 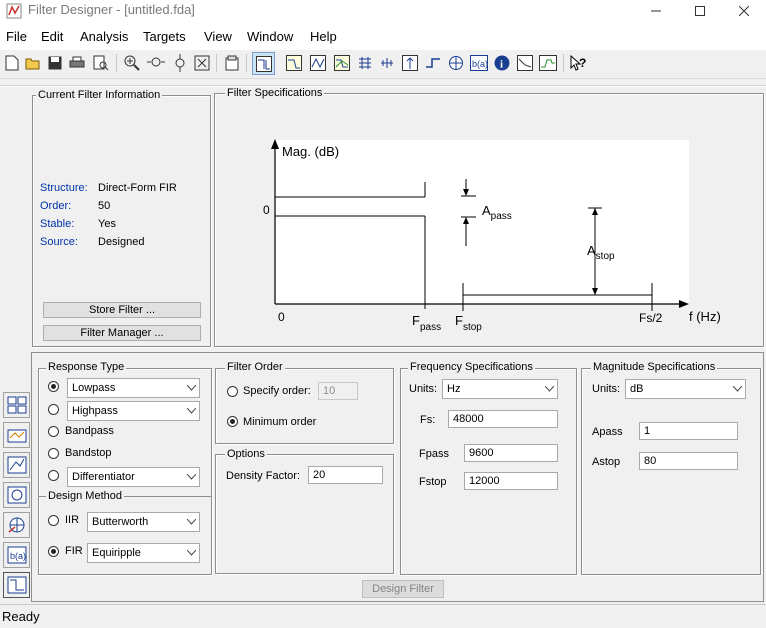 What do you see at coordinates (72, 520) in the screenshot?
I see `iir-label: IIR` at bounding box center [72, 520].